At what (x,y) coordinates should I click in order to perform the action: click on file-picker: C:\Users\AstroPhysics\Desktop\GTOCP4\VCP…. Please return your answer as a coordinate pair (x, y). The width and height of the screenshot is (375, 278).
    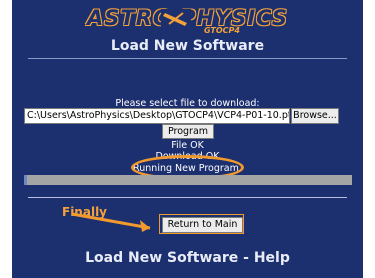
    Looking at the image, I should click on (181, 116).